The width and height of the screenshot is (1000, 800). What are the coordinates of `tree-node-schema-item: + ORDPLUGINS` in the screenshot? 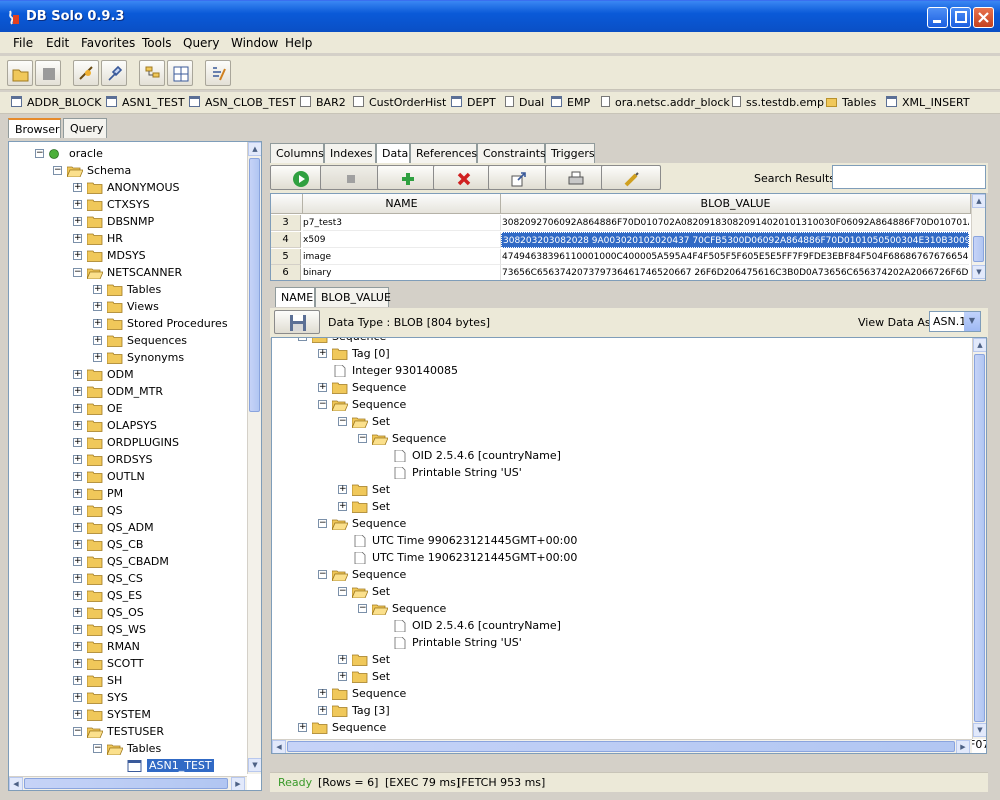 It's located at (135, 443).